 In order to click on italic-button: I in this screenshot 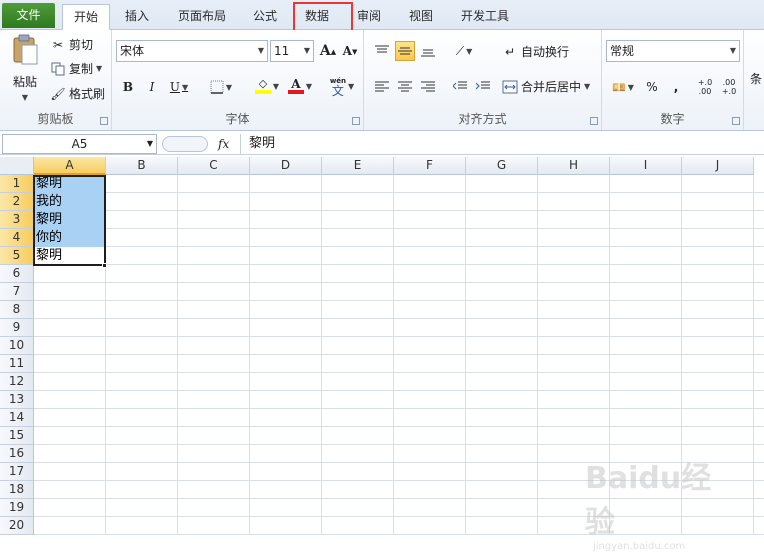, I will do `click(152, 87)`.